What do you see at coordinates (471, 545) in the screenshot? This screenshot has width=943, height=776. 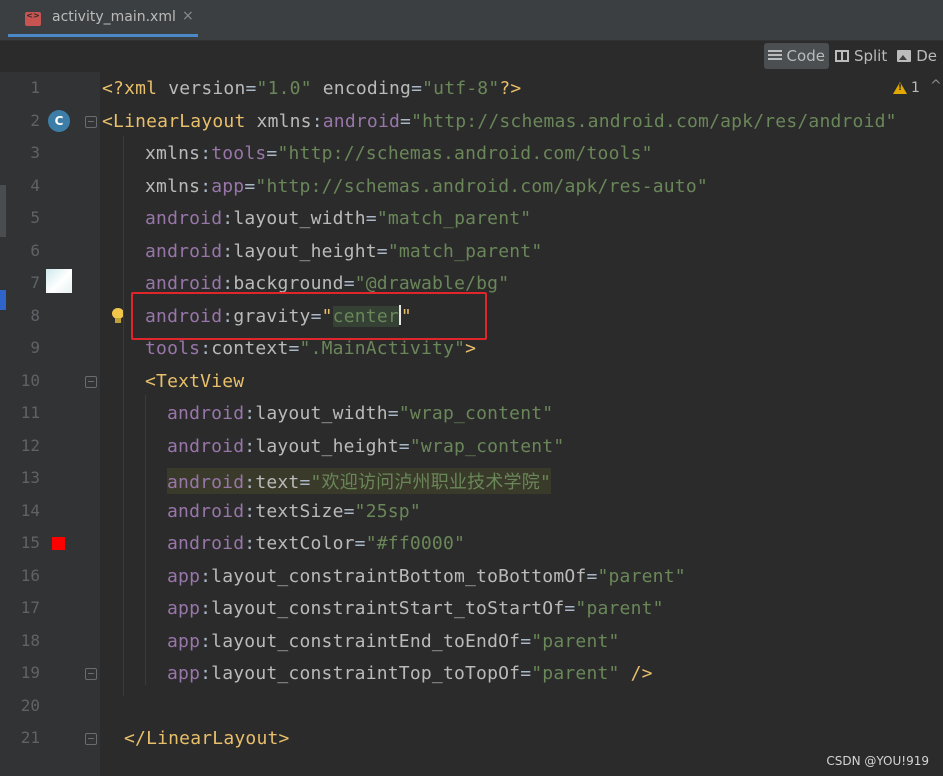 I see `code-line: 15 android:textColor="#ff0000"` at bounding box center [471, 545].